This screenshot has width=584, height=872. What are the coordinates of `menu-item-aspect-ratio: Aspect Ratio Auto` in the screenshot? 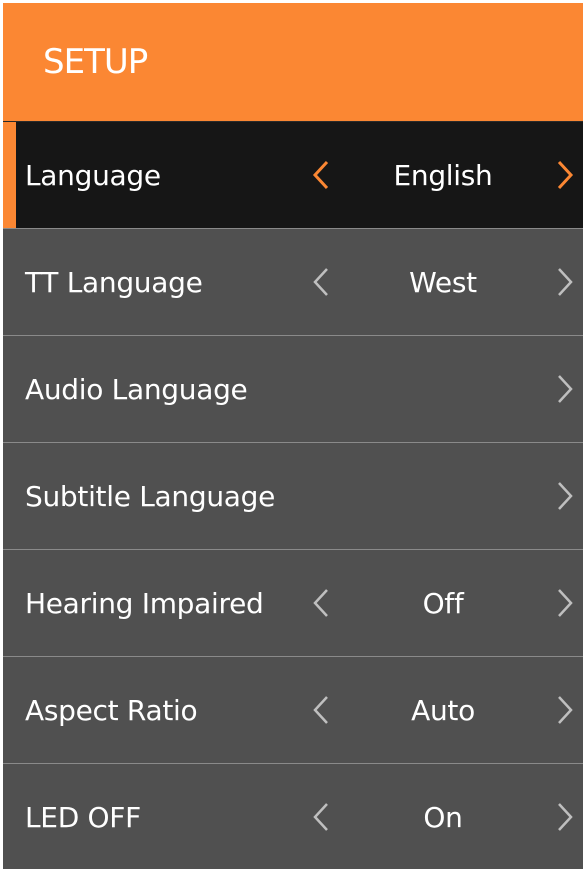 It's located at (293, 709).